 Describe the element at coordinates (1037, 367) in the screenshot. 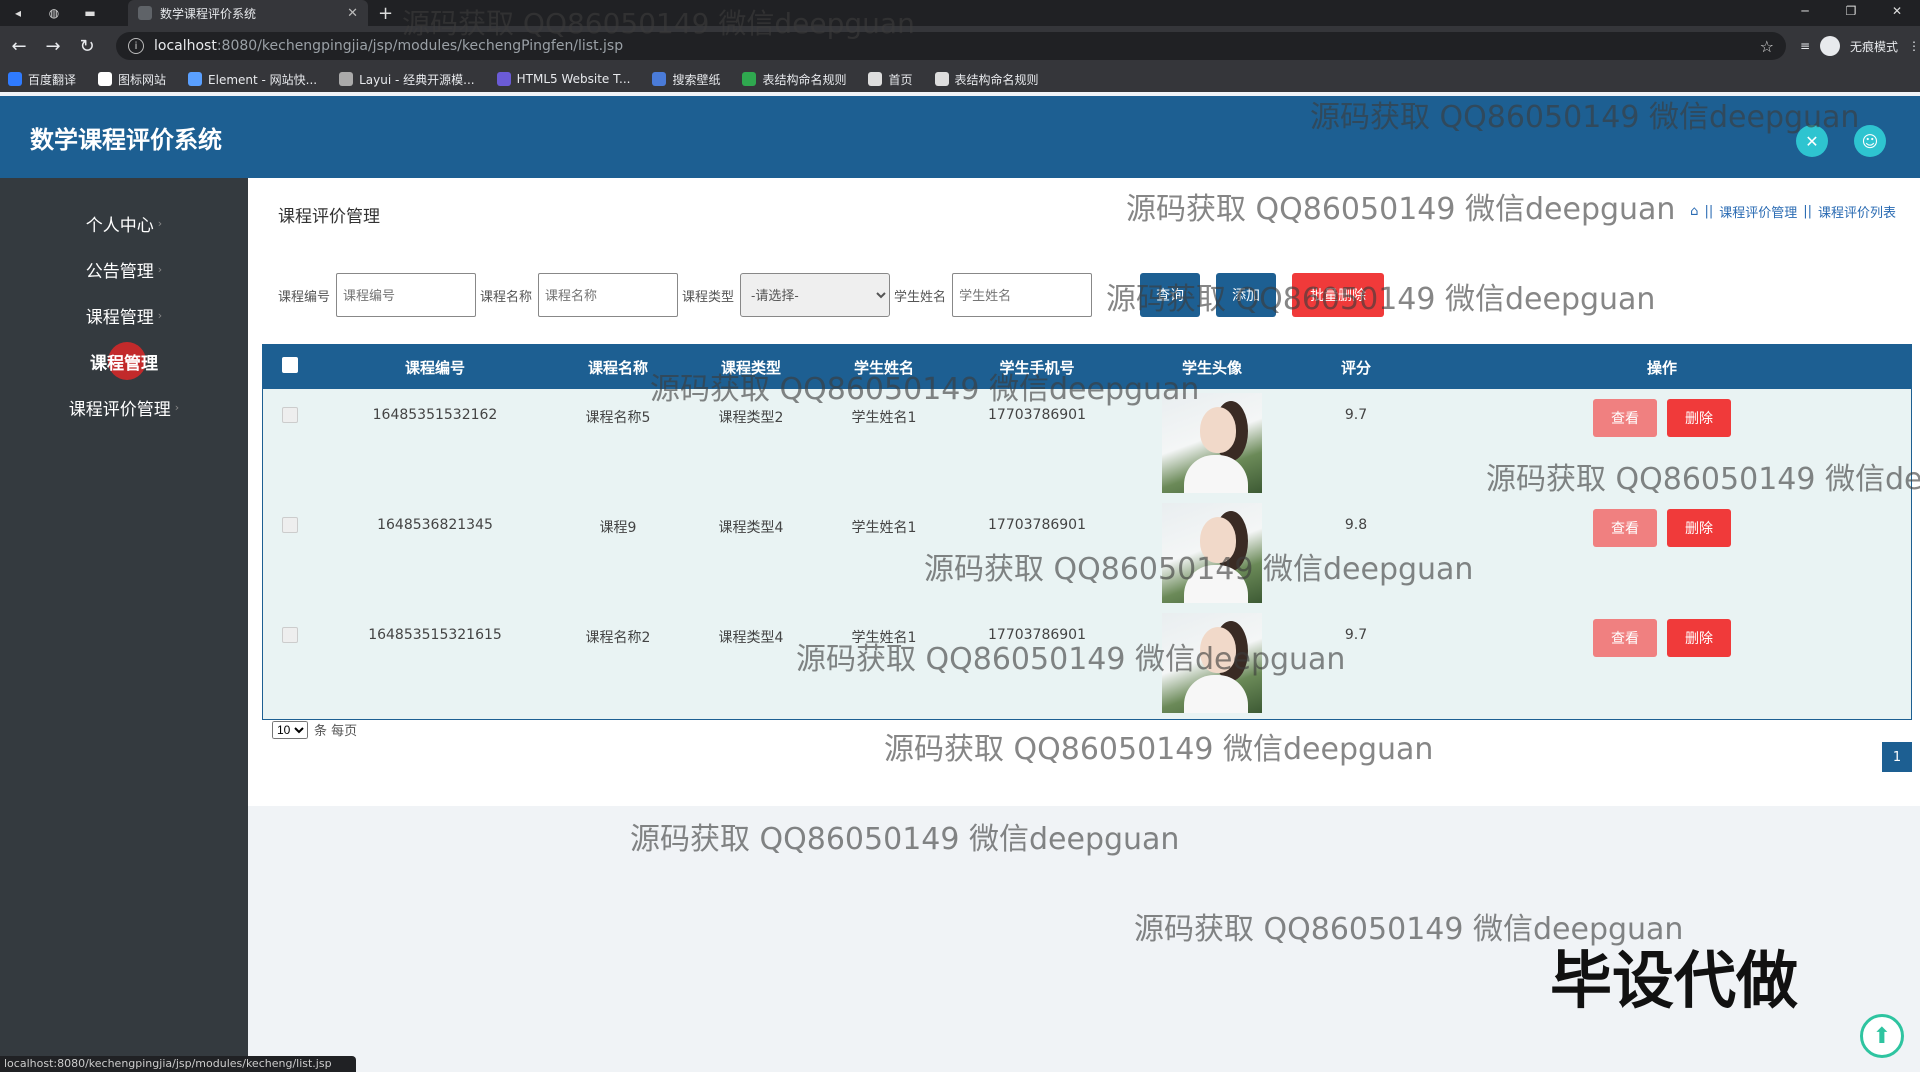

I see `column-header: 学生手机号` at that location.